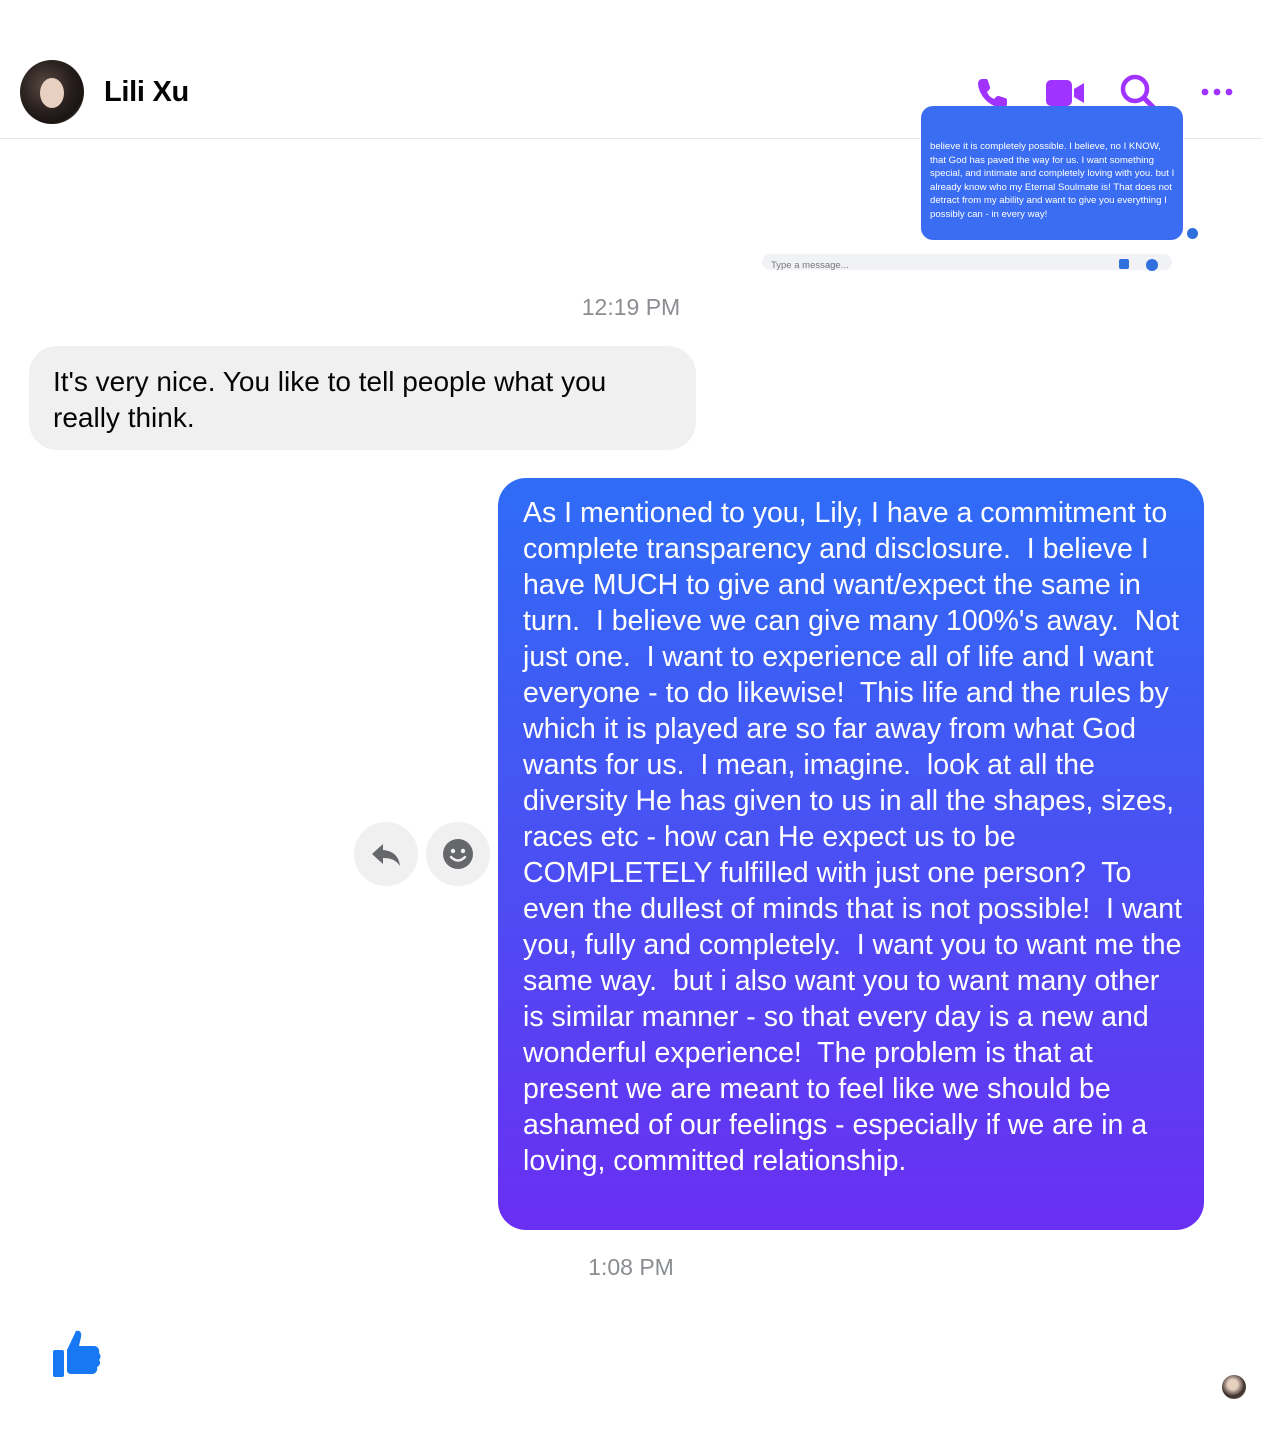  Describe the element at coordinates (875, 46) in the screenshot. I see `background-faded-text` at that location.